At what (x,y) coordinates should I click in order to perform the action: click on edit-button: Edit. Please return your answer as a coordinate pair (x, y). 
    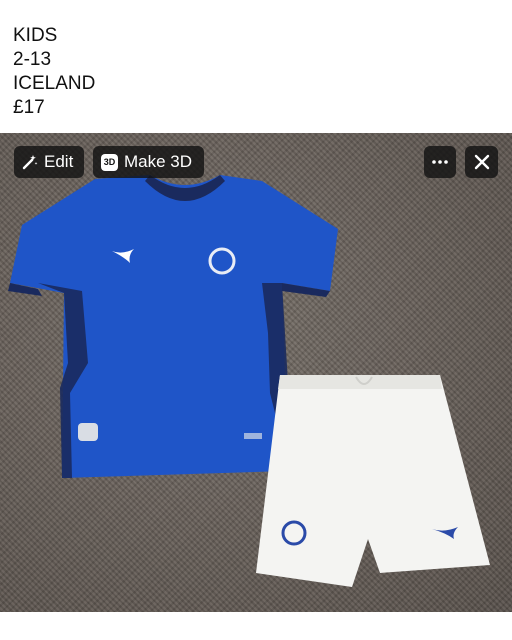
    Looking at the image, I should click on (49, 162).